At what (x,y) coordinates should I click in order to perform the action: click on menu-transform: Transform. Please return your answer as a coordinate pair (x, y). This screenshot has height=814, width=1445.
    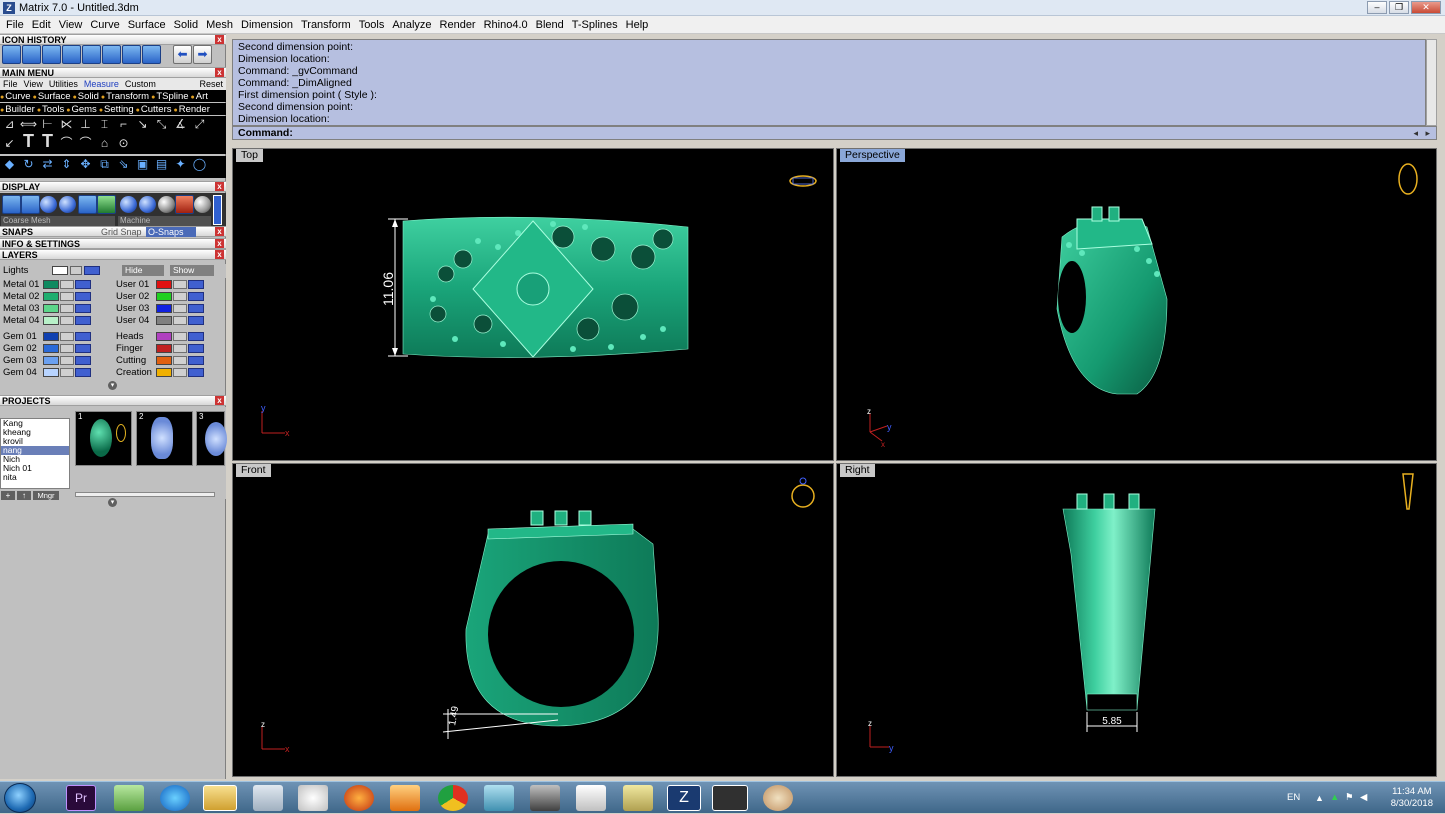
    Looking at the image, I should click on (326, 25).